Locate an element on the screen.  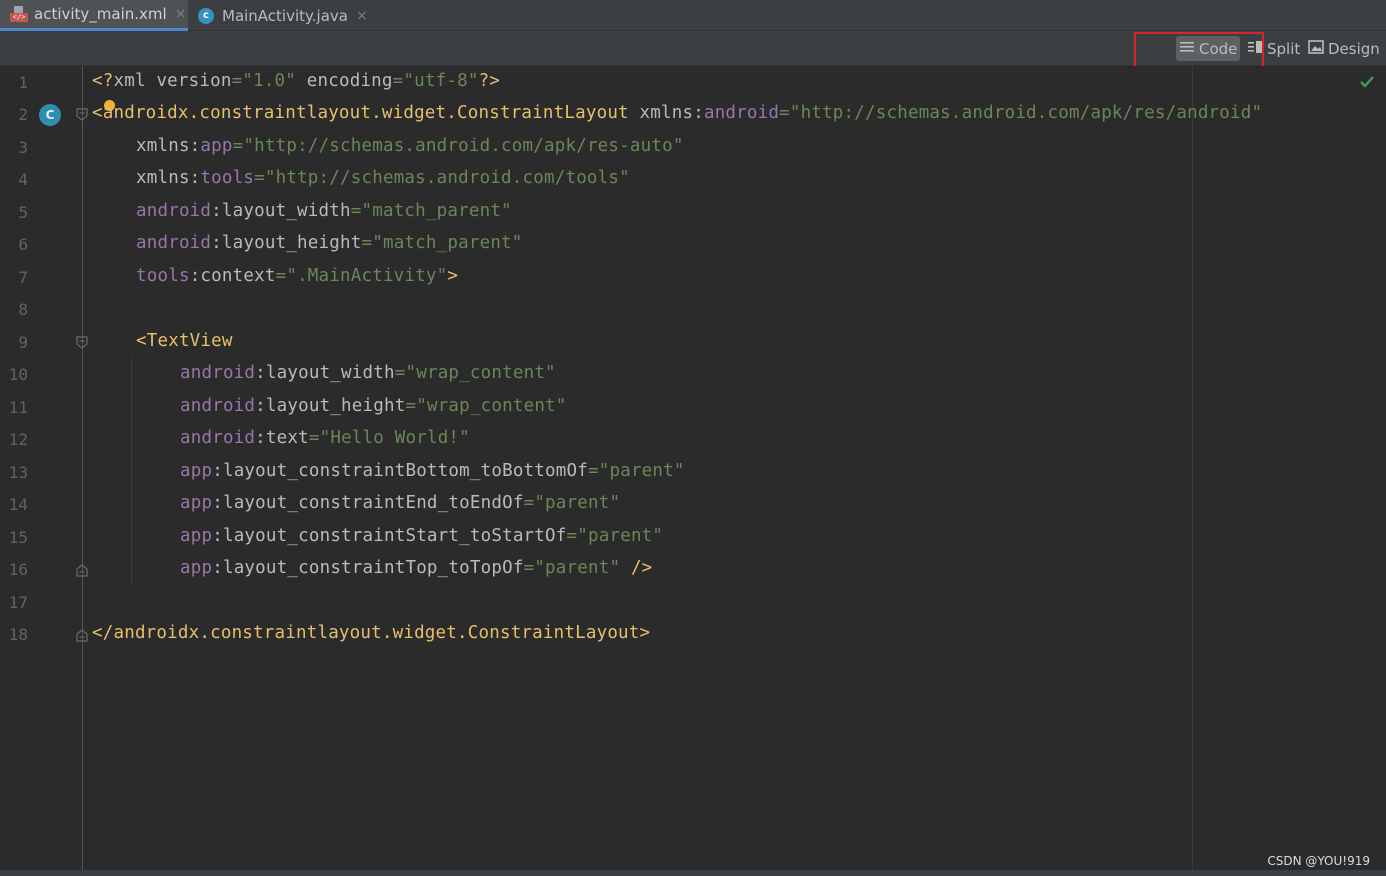
tab-label: MainActivity.java is located at coordinates (285, 15).